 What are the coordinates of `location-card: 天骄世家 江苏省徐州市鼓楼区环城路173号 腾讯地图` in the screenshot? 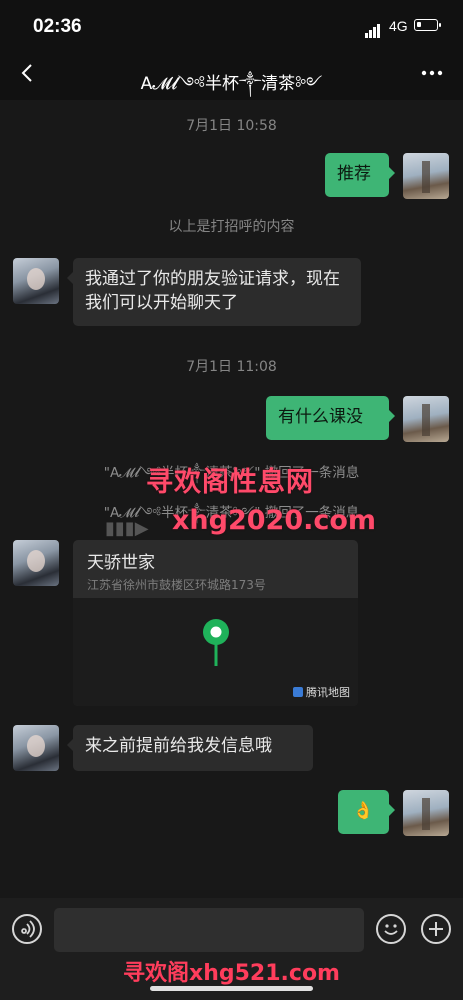 It's located at (215, 623).